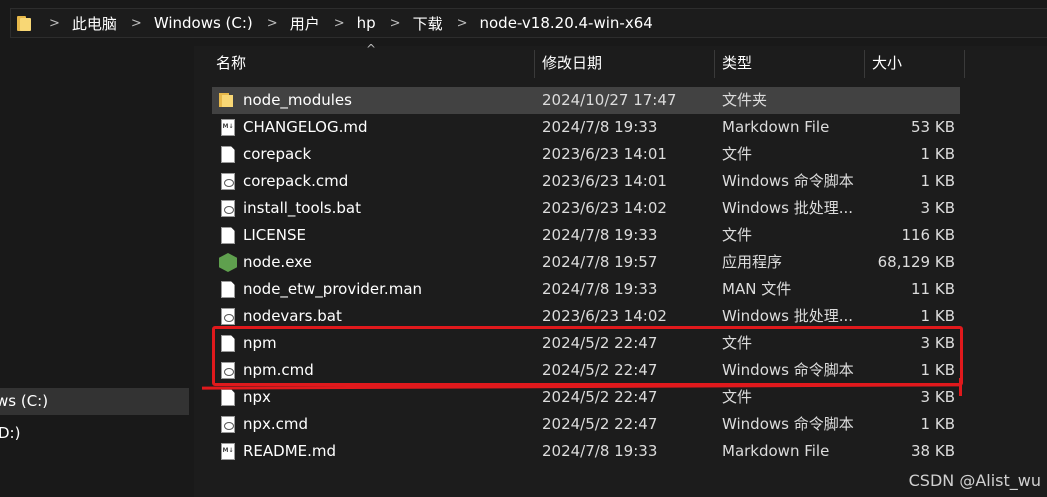 The width and height of the screenshot is (1047, 497). I want to click on file-row: node.exe 2024/7/8 19:57 应用程序 68,129 KB, so click(586, 262).